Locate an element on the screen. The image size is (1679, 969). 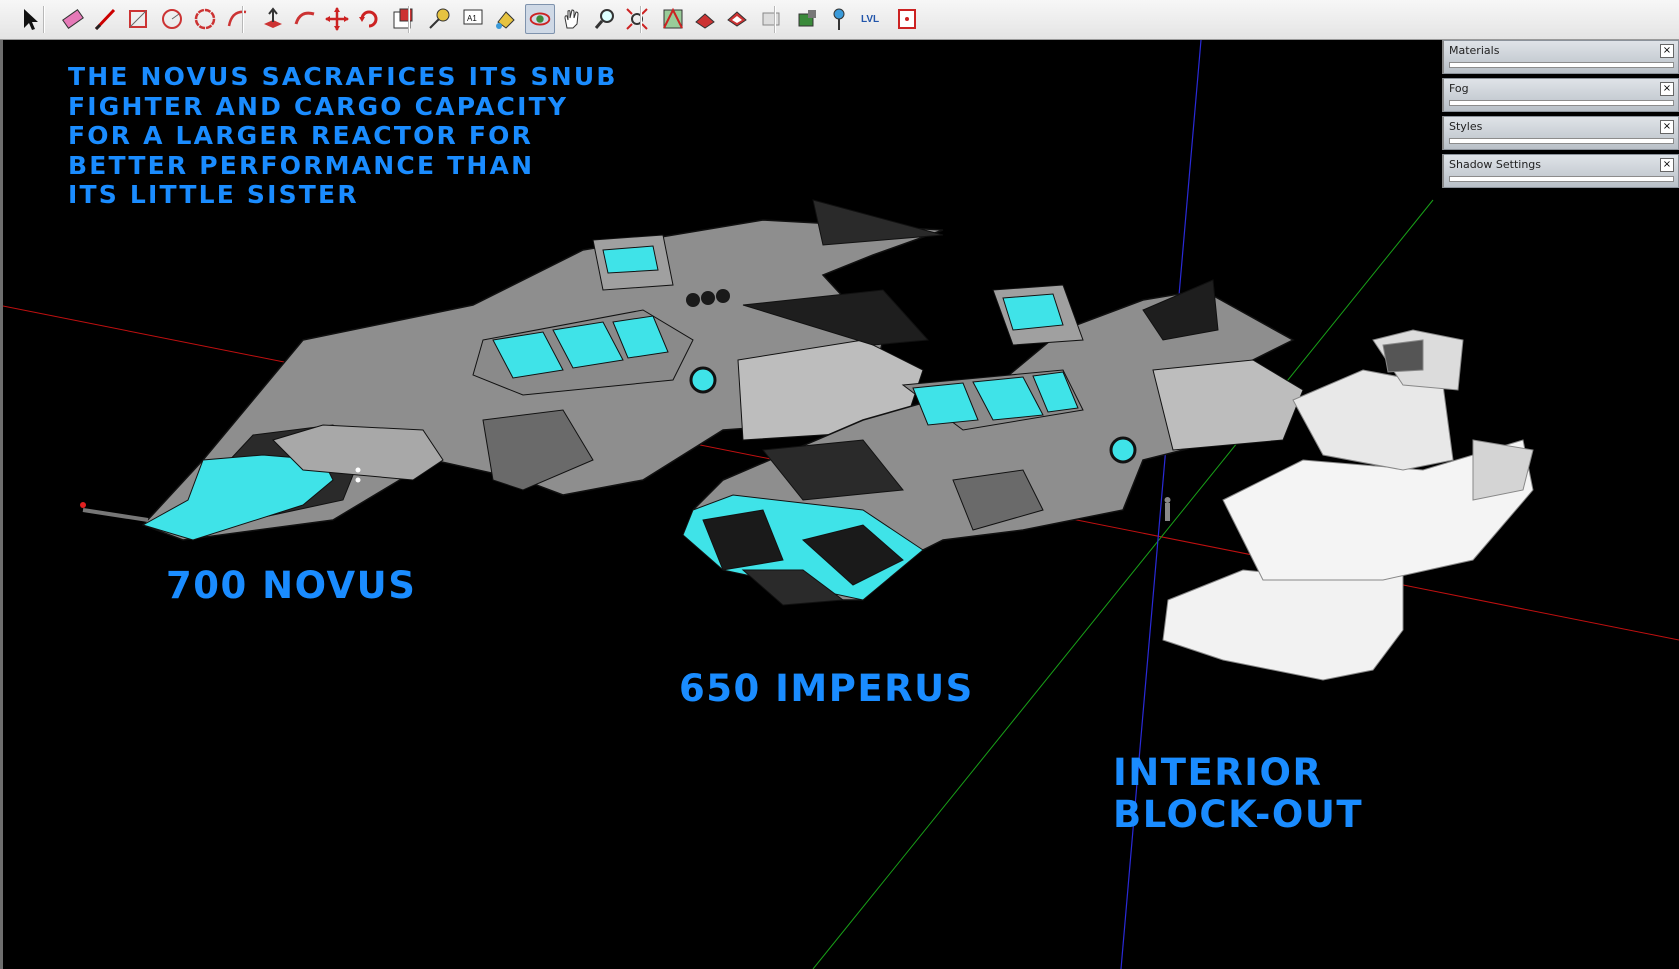
photo-texture-tool-button is located at coordinates (839, 19).